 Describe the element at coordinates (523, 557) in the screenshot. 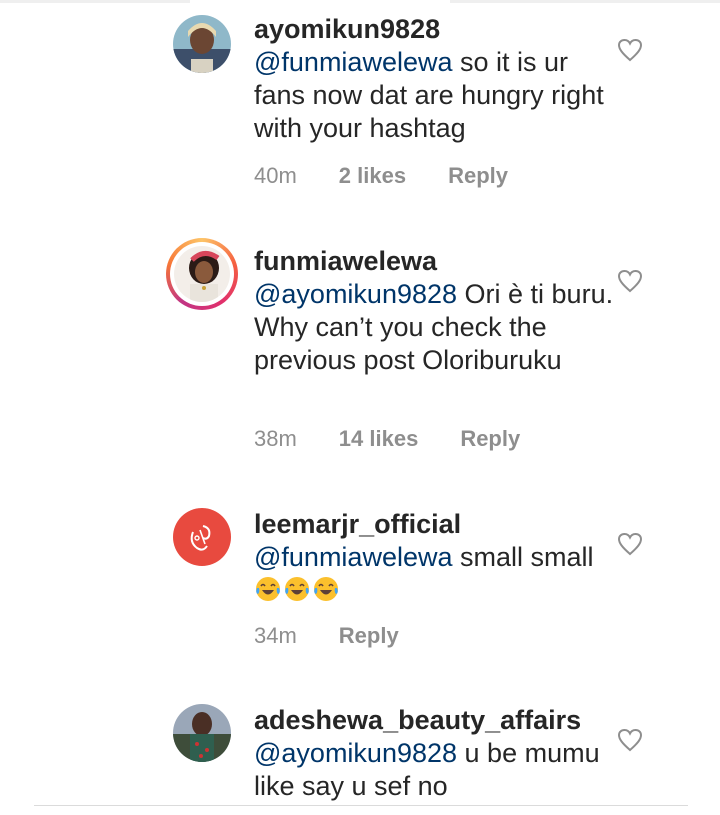

I see `comment-text: small small` at that location.